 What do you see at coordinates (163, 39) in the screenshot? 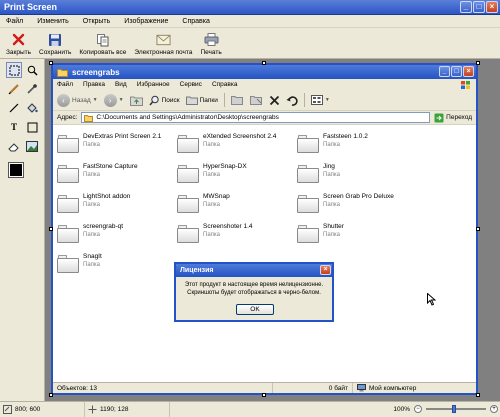
I see `envelope-icon` at bounding box center [163, 39].